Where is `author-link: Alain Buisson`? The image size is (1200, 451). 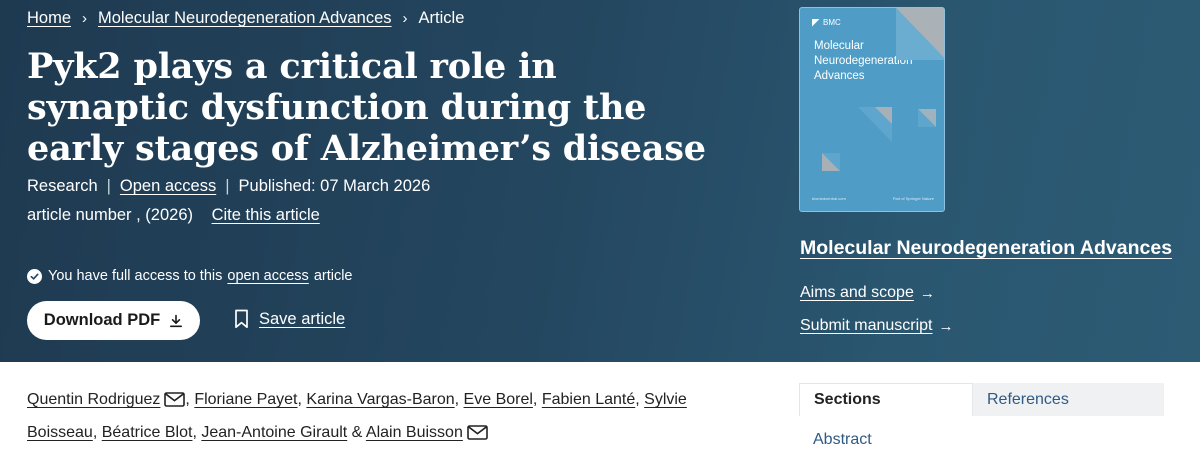
author-link: Alain Buisson is located at coordinates (414, 432).